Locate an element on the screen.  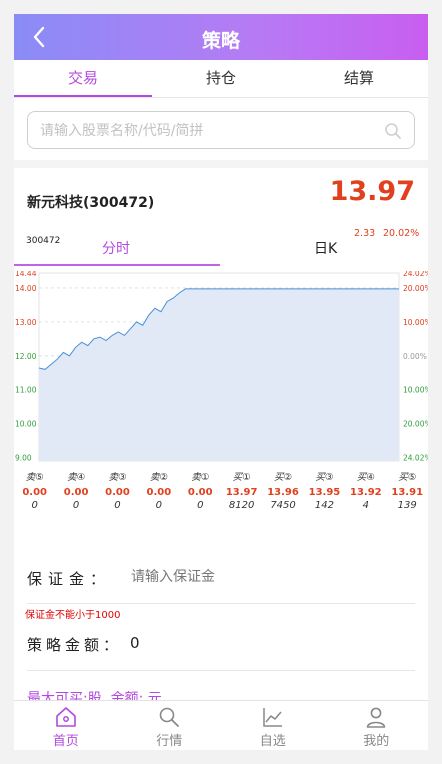
bottom-nav: 首页 行情 自选 我的 is located at coordinates (221, 725).